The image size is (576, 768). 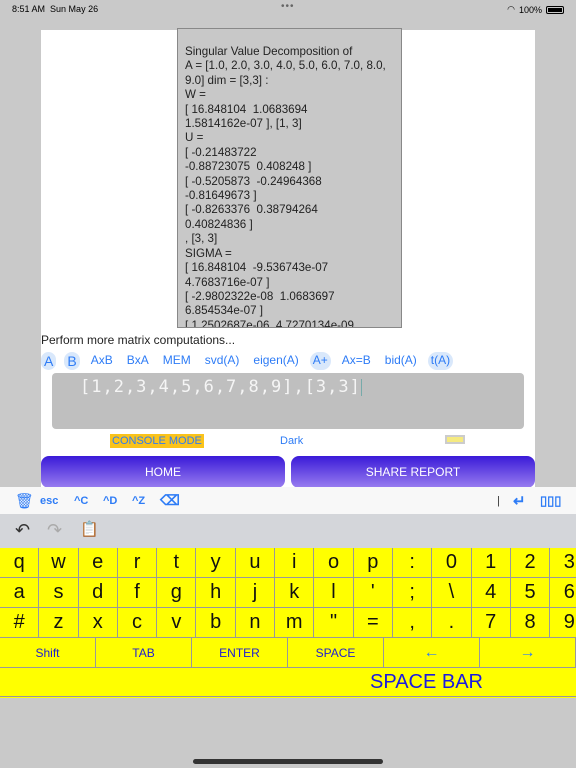 What do you see at coordinates (144, 653) in the screenshot?
I see `function-key: TAB` at bounding box center [144, 653].